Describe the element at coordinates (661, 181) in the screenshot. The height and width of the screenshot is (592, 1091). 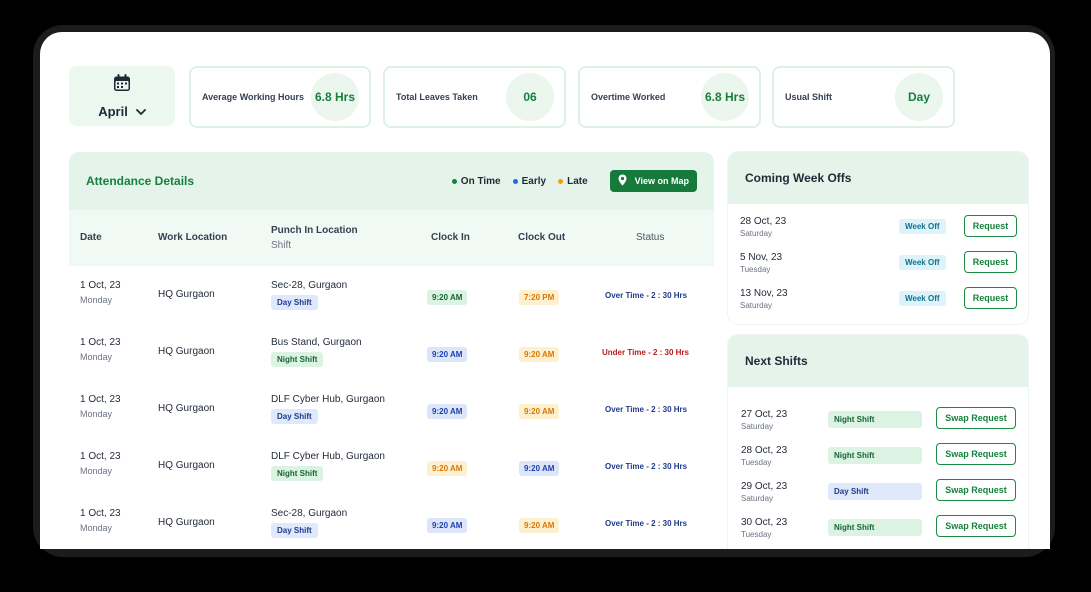
I see `view-on-map-label: View on Map` at that location.